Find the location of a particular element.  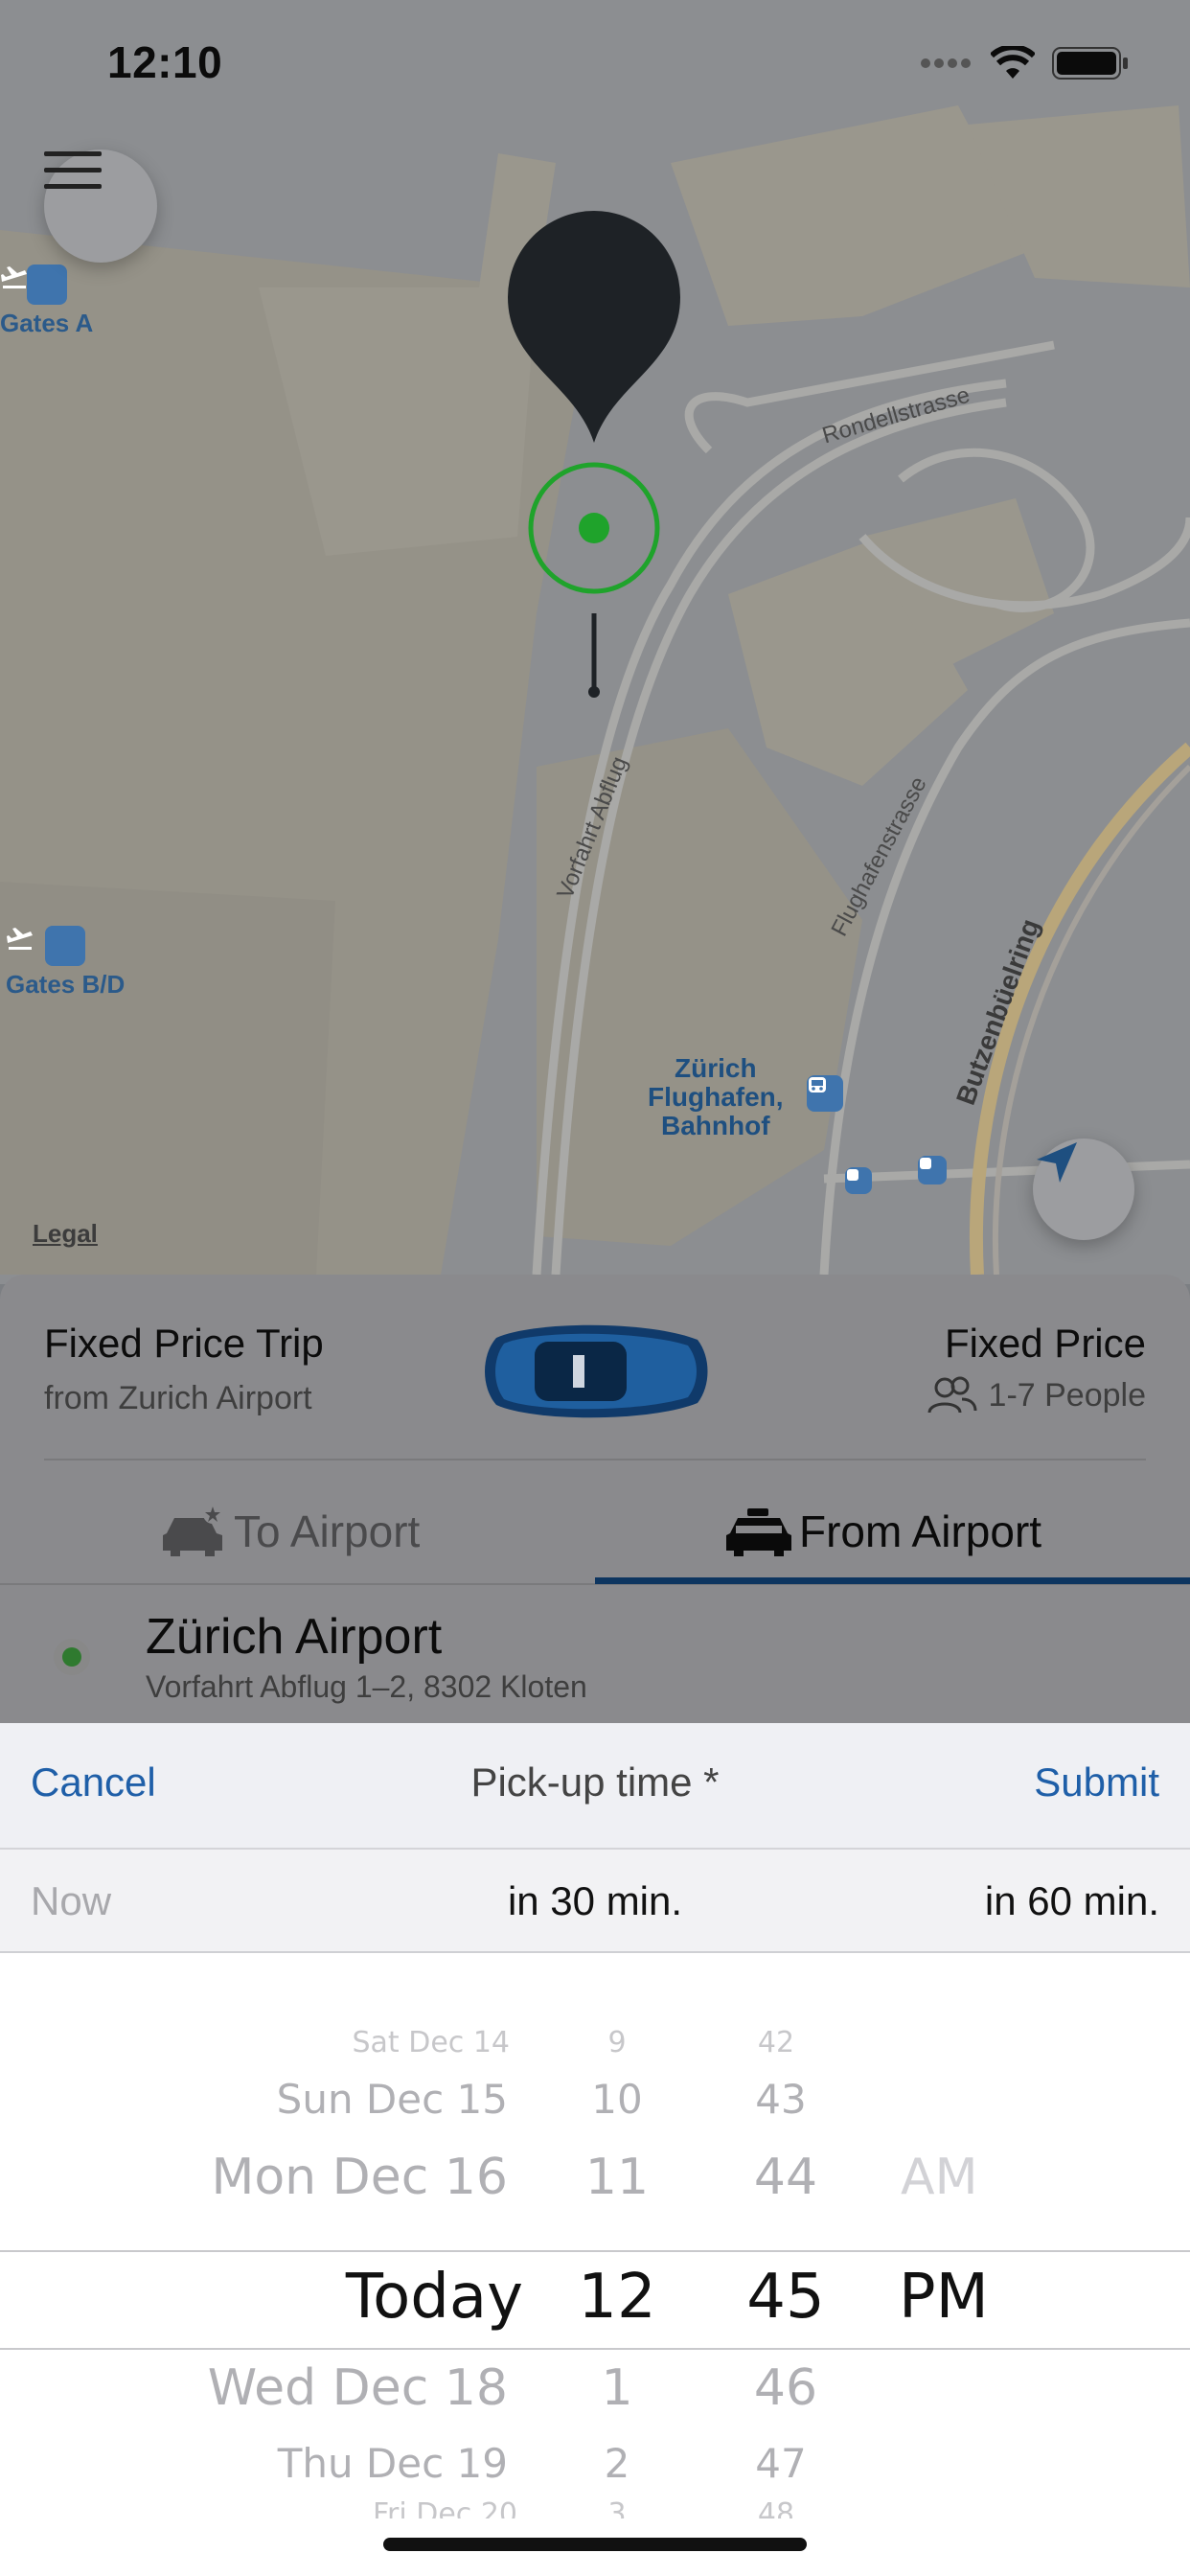

wifi-icon is located at coordinates (1013, 63).